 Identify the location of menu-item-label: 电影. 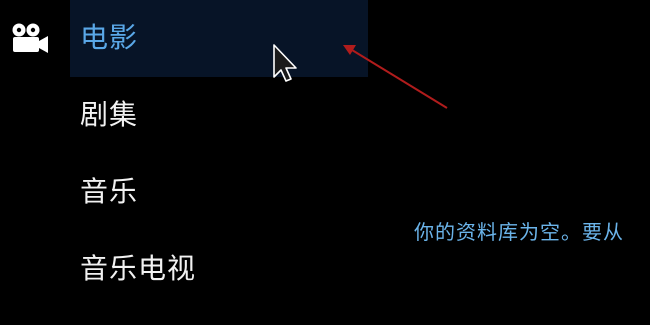
(109, 37).